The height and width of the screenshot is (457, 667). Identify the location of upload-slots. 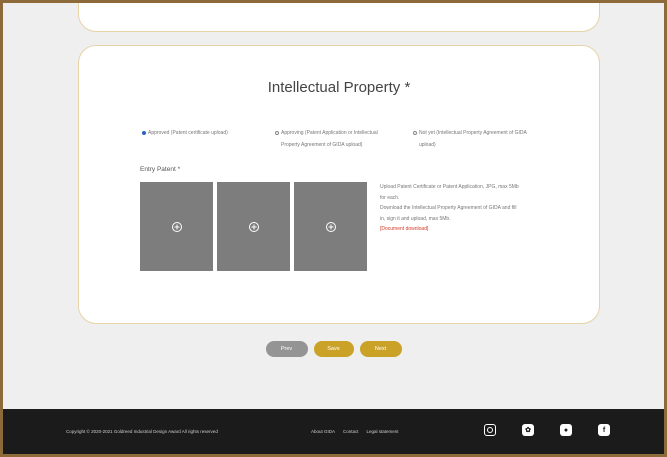
(253, 226).